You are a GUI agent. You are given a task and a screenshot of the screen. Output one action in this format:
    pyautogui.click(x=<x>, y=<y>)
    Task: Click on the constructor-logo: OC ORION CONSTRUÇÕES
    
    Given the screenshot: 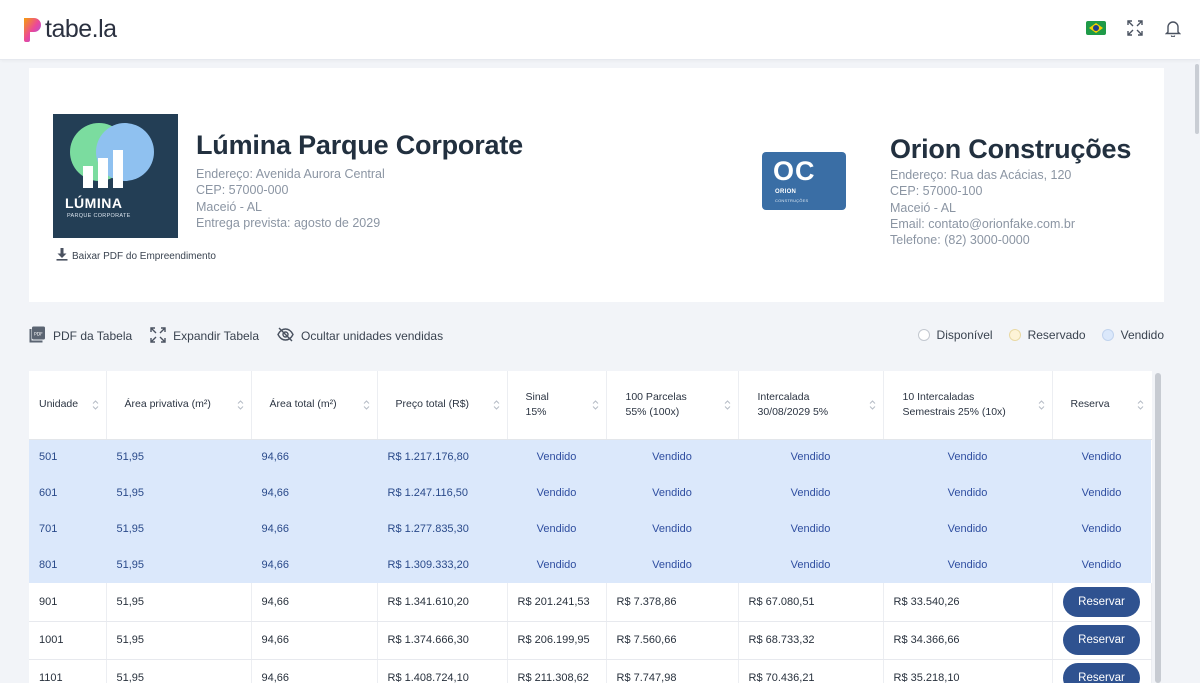 What is the action you would take?
    pyautogui.click(x=804, y=181)
    